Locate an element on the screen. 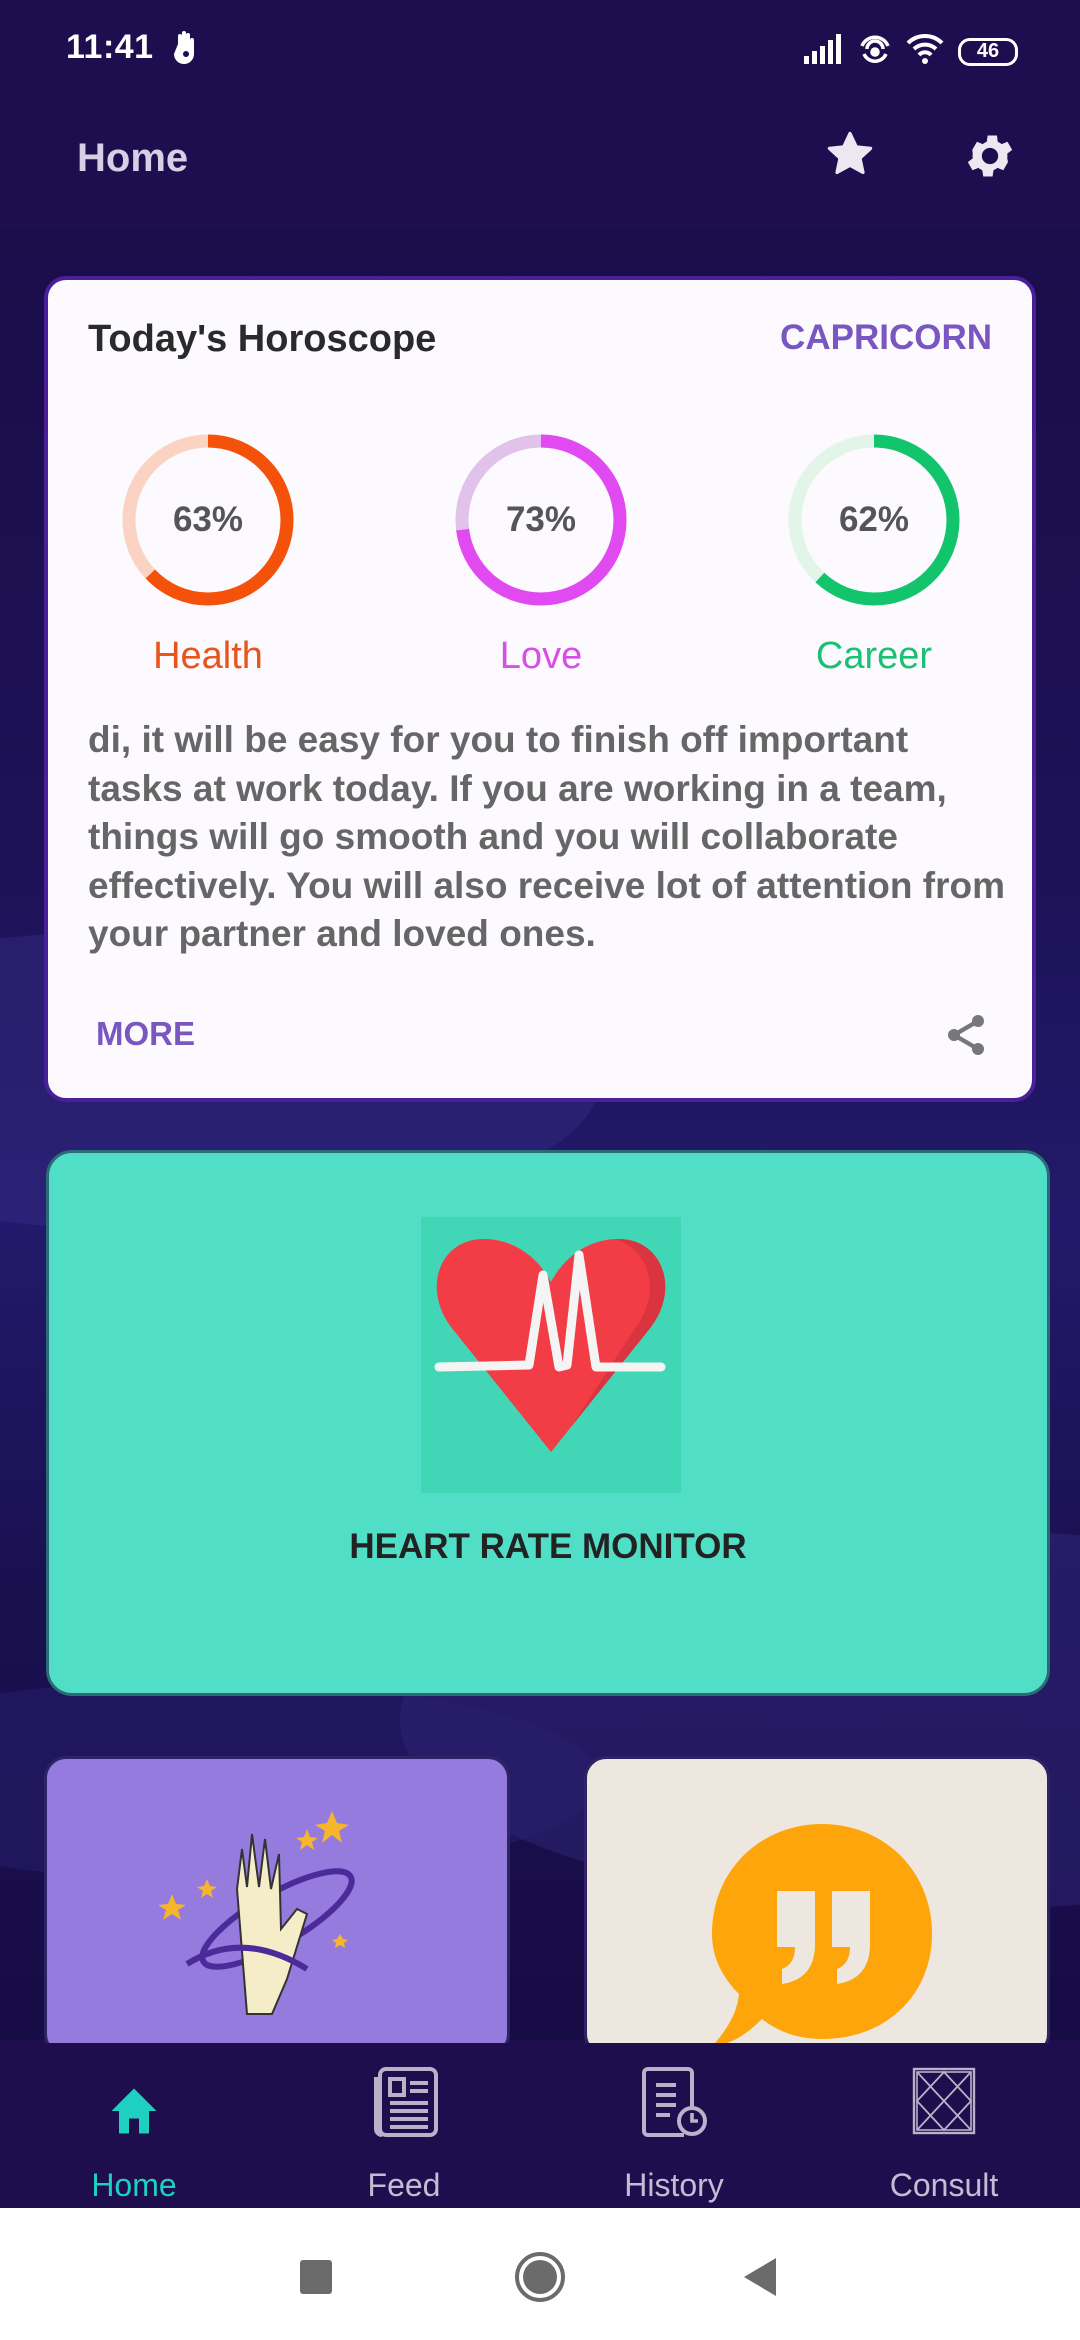  system-navigation-bar is located at coordinates (540, 2274).